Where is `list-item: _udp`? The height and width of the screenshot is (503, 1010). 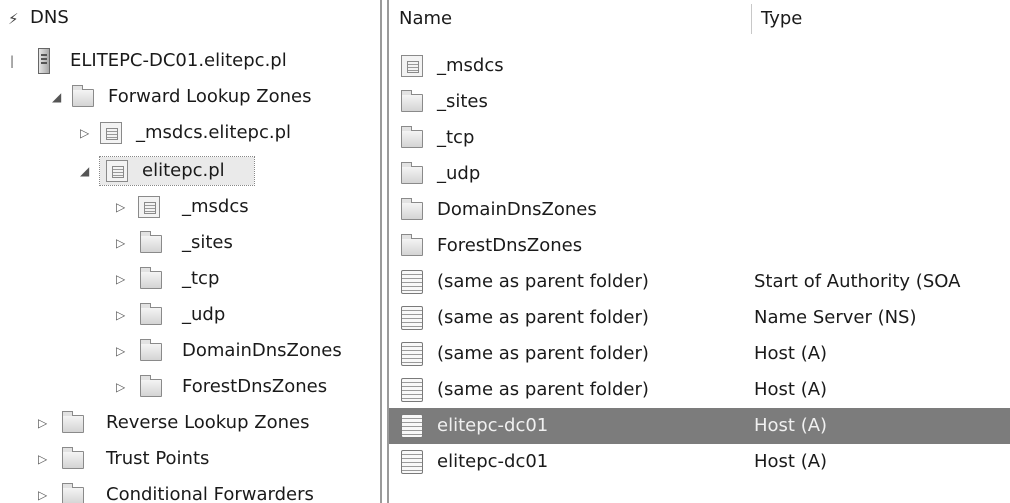 list-item: _udp is located at coordinates (699, 174).